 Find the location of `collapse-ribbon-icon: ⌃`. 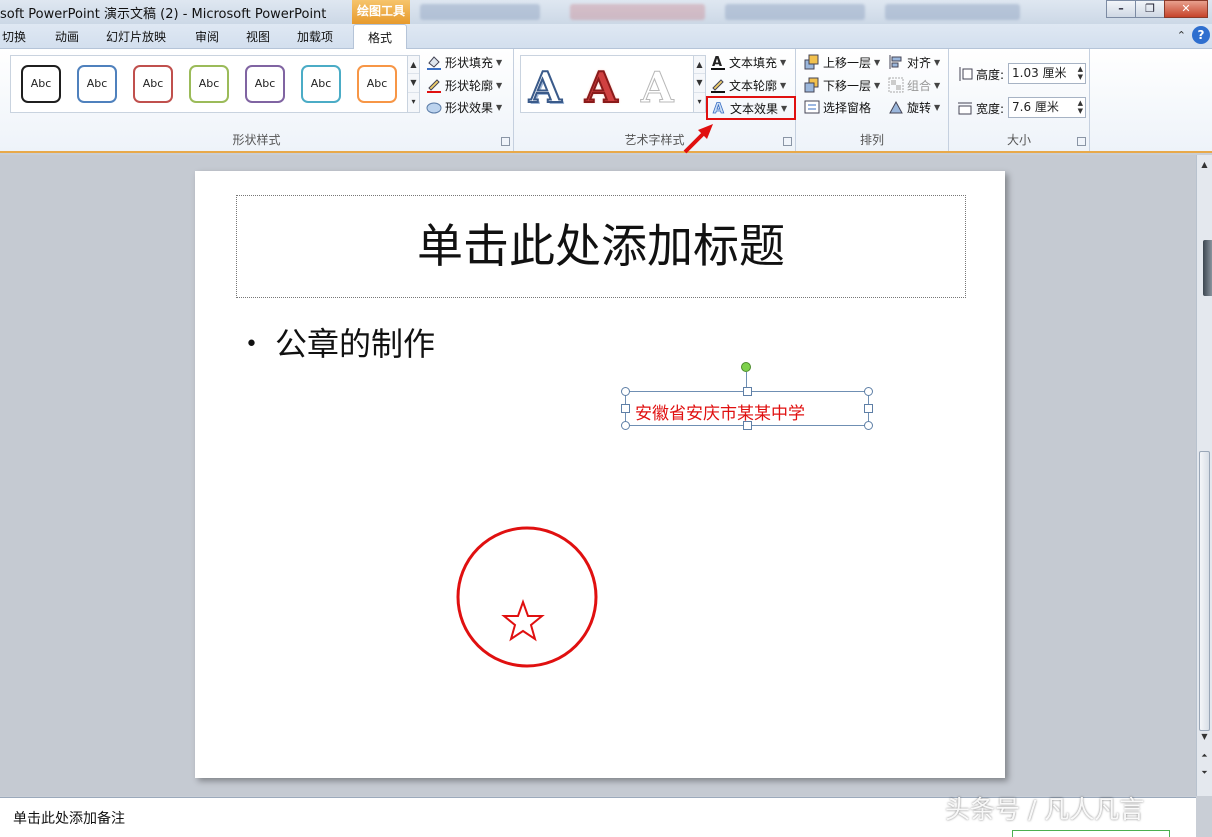

collapse-ribbon-icon: ⌃ is located at coordinates (1181, 35).